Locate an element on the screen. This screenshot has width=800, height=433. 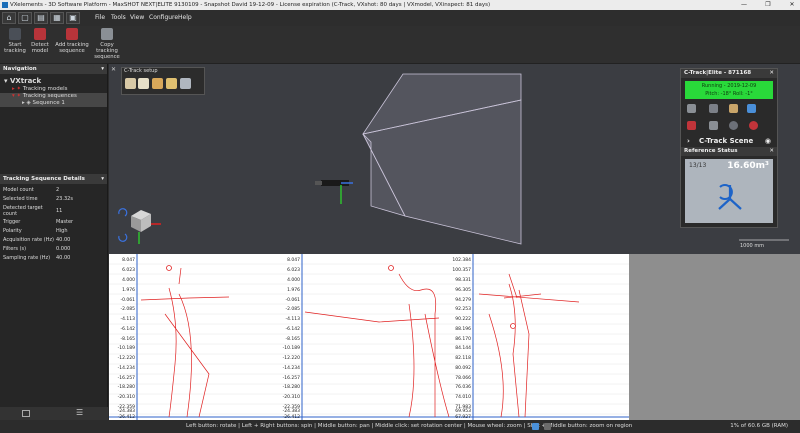
axis-tick-label: 1.976 is located at coordinates (293, 290).